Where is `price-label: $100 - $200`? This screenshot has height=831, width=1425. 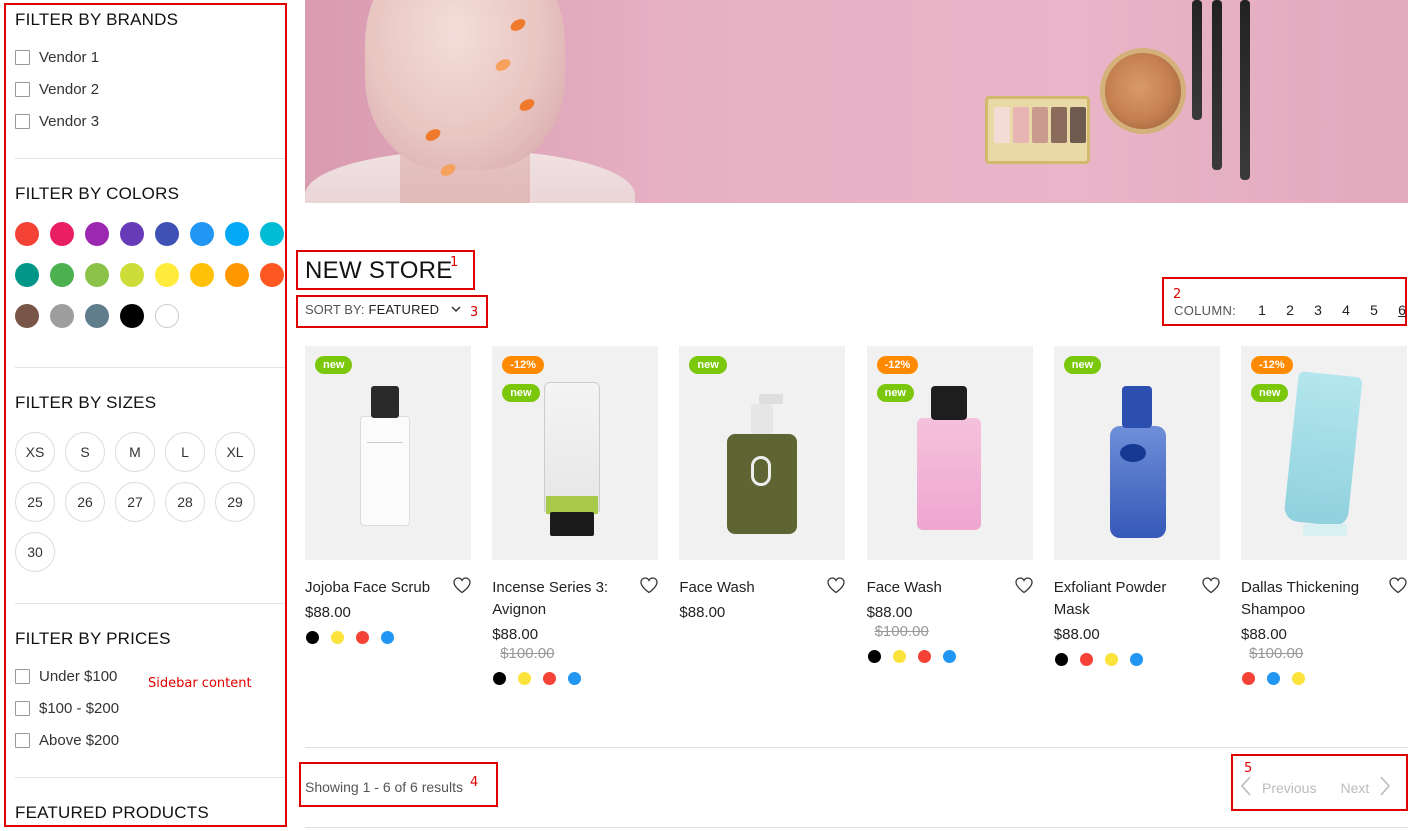
price-label: $100 - $200 is located at coordinates (79, 708).